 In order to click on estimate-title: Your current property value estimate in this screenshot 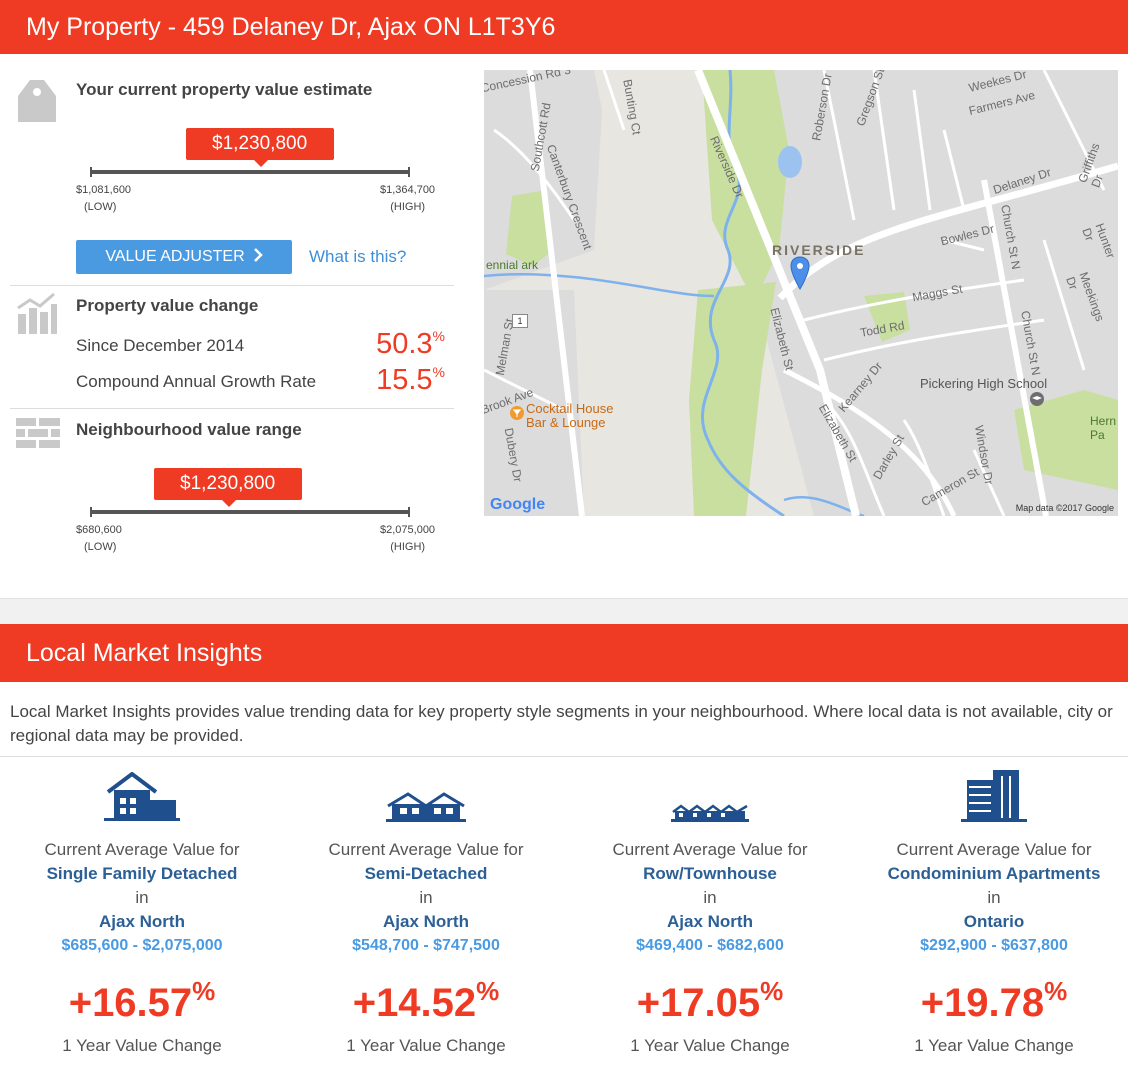, I will do `click(224, 89)`.